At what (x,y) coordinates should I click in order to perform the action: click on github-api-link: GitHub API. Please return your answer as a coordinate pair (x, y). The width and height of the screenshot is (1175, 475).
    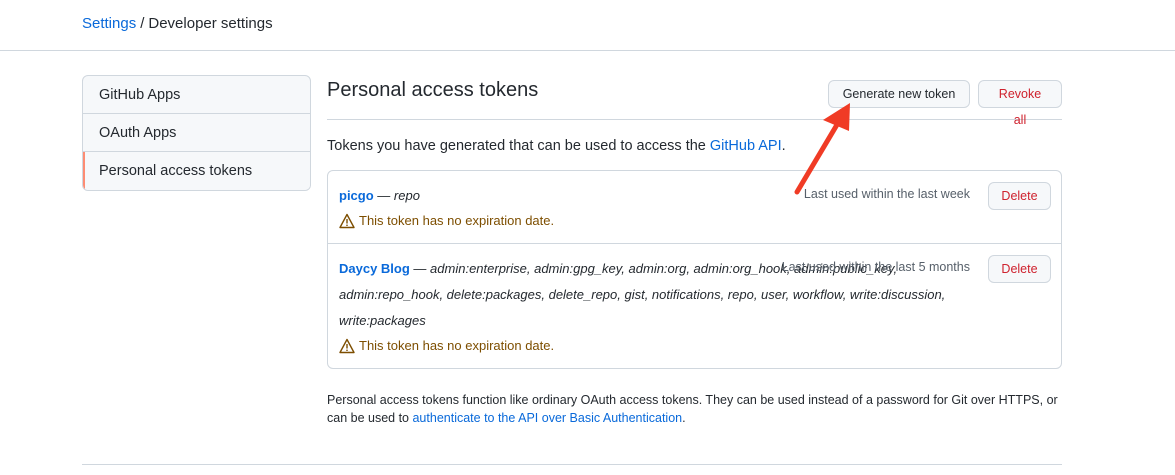
    Looking at the image, I should click on (746, 146).